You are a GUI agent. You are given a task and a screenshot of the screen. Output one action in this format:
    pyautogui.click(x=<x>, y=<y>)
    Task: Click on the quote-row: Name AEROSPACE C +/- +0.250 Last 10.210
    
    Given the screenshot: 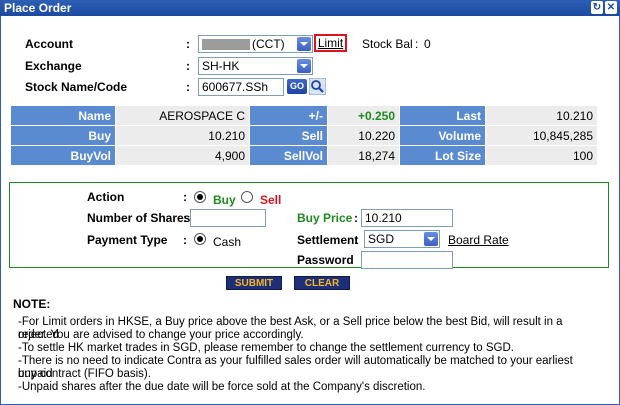 What is the action you would take?
    pyautogui.click(x=304, y=115)
    